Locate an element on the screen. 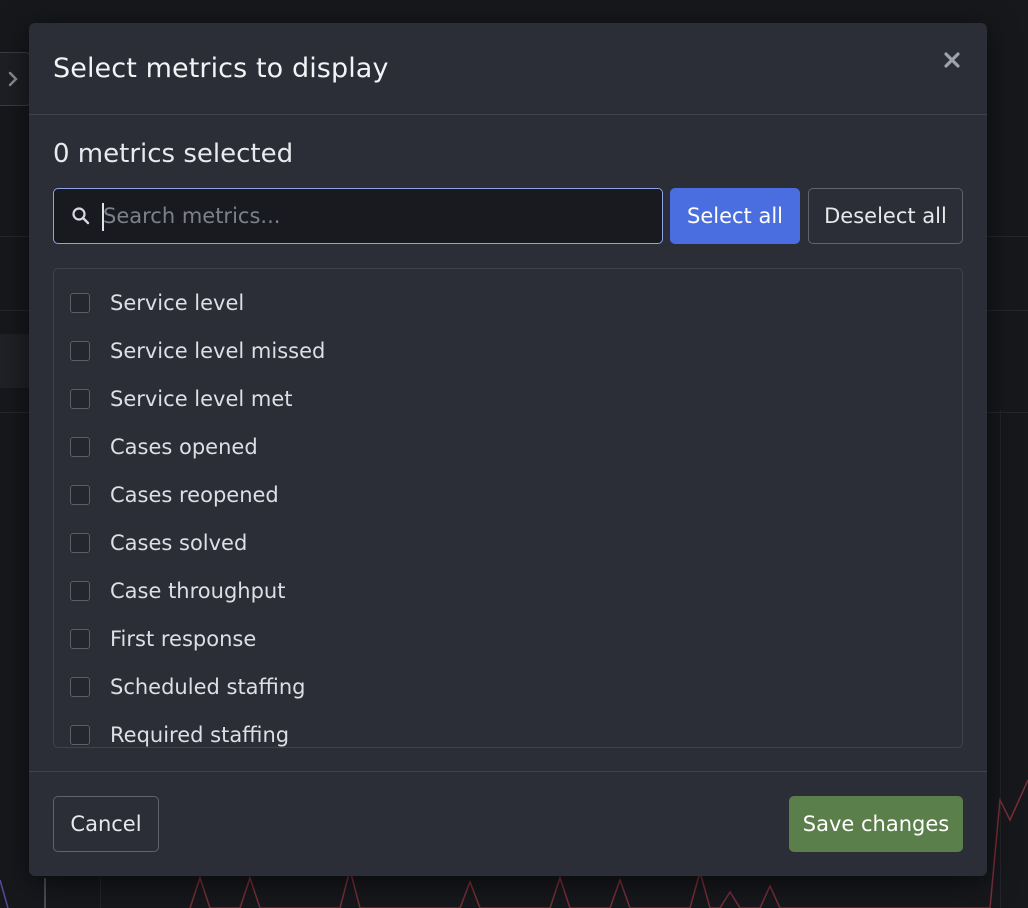 The image size is (1028, 908). text-caret is located at coordinates (103, 217).